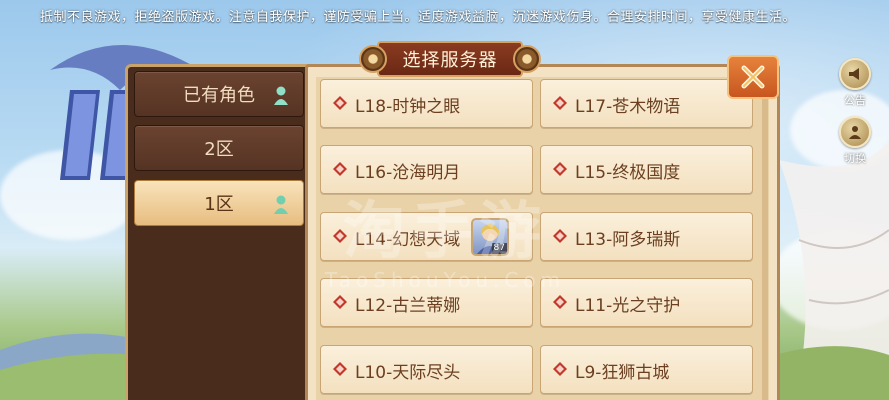  What do you see at coordinates (408, 373) in the screenshot?
I see `server-name: L10-天际尽头` at bounding box center [408, 373].